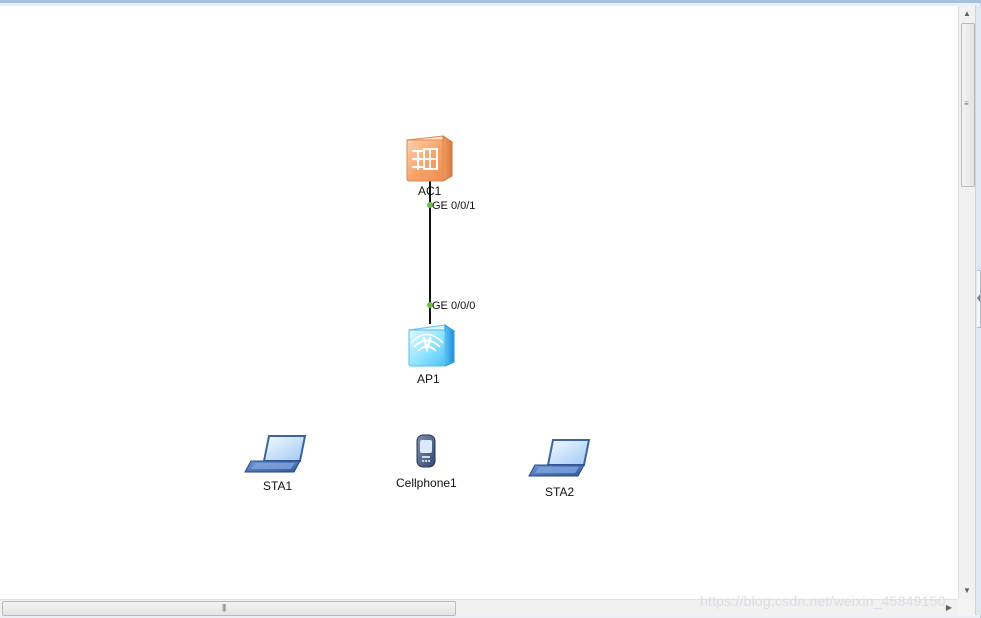  I want to click on access-controller-icon, so click(429, 158).